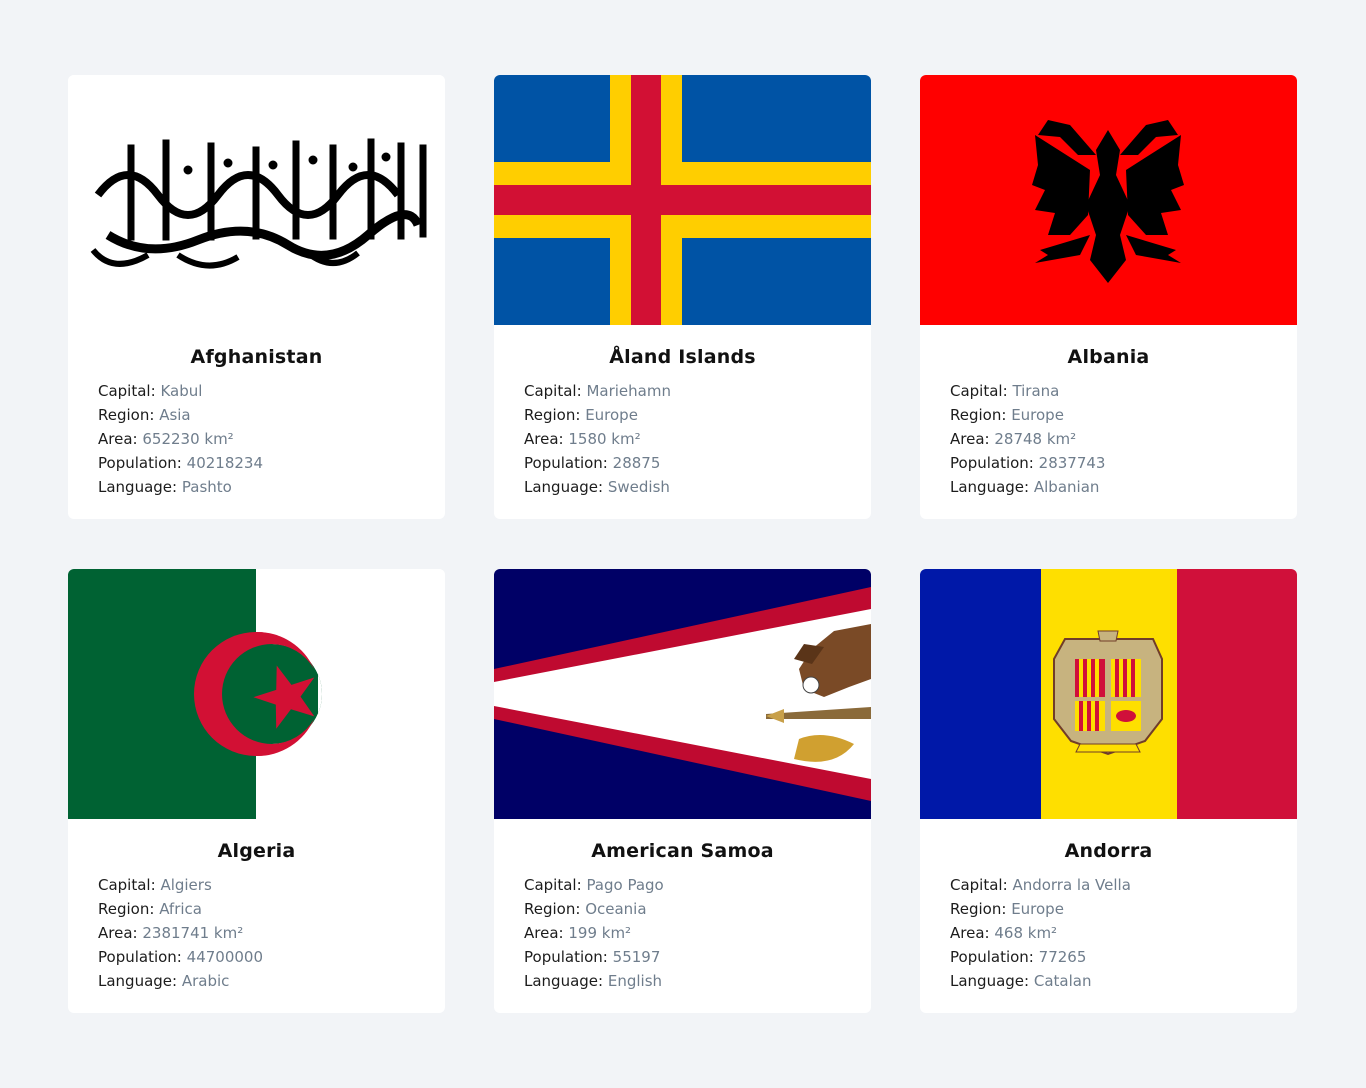  Describe the element at coordinates (682, 694) in the screenshot. I see `american-samoa-flag` at that location.